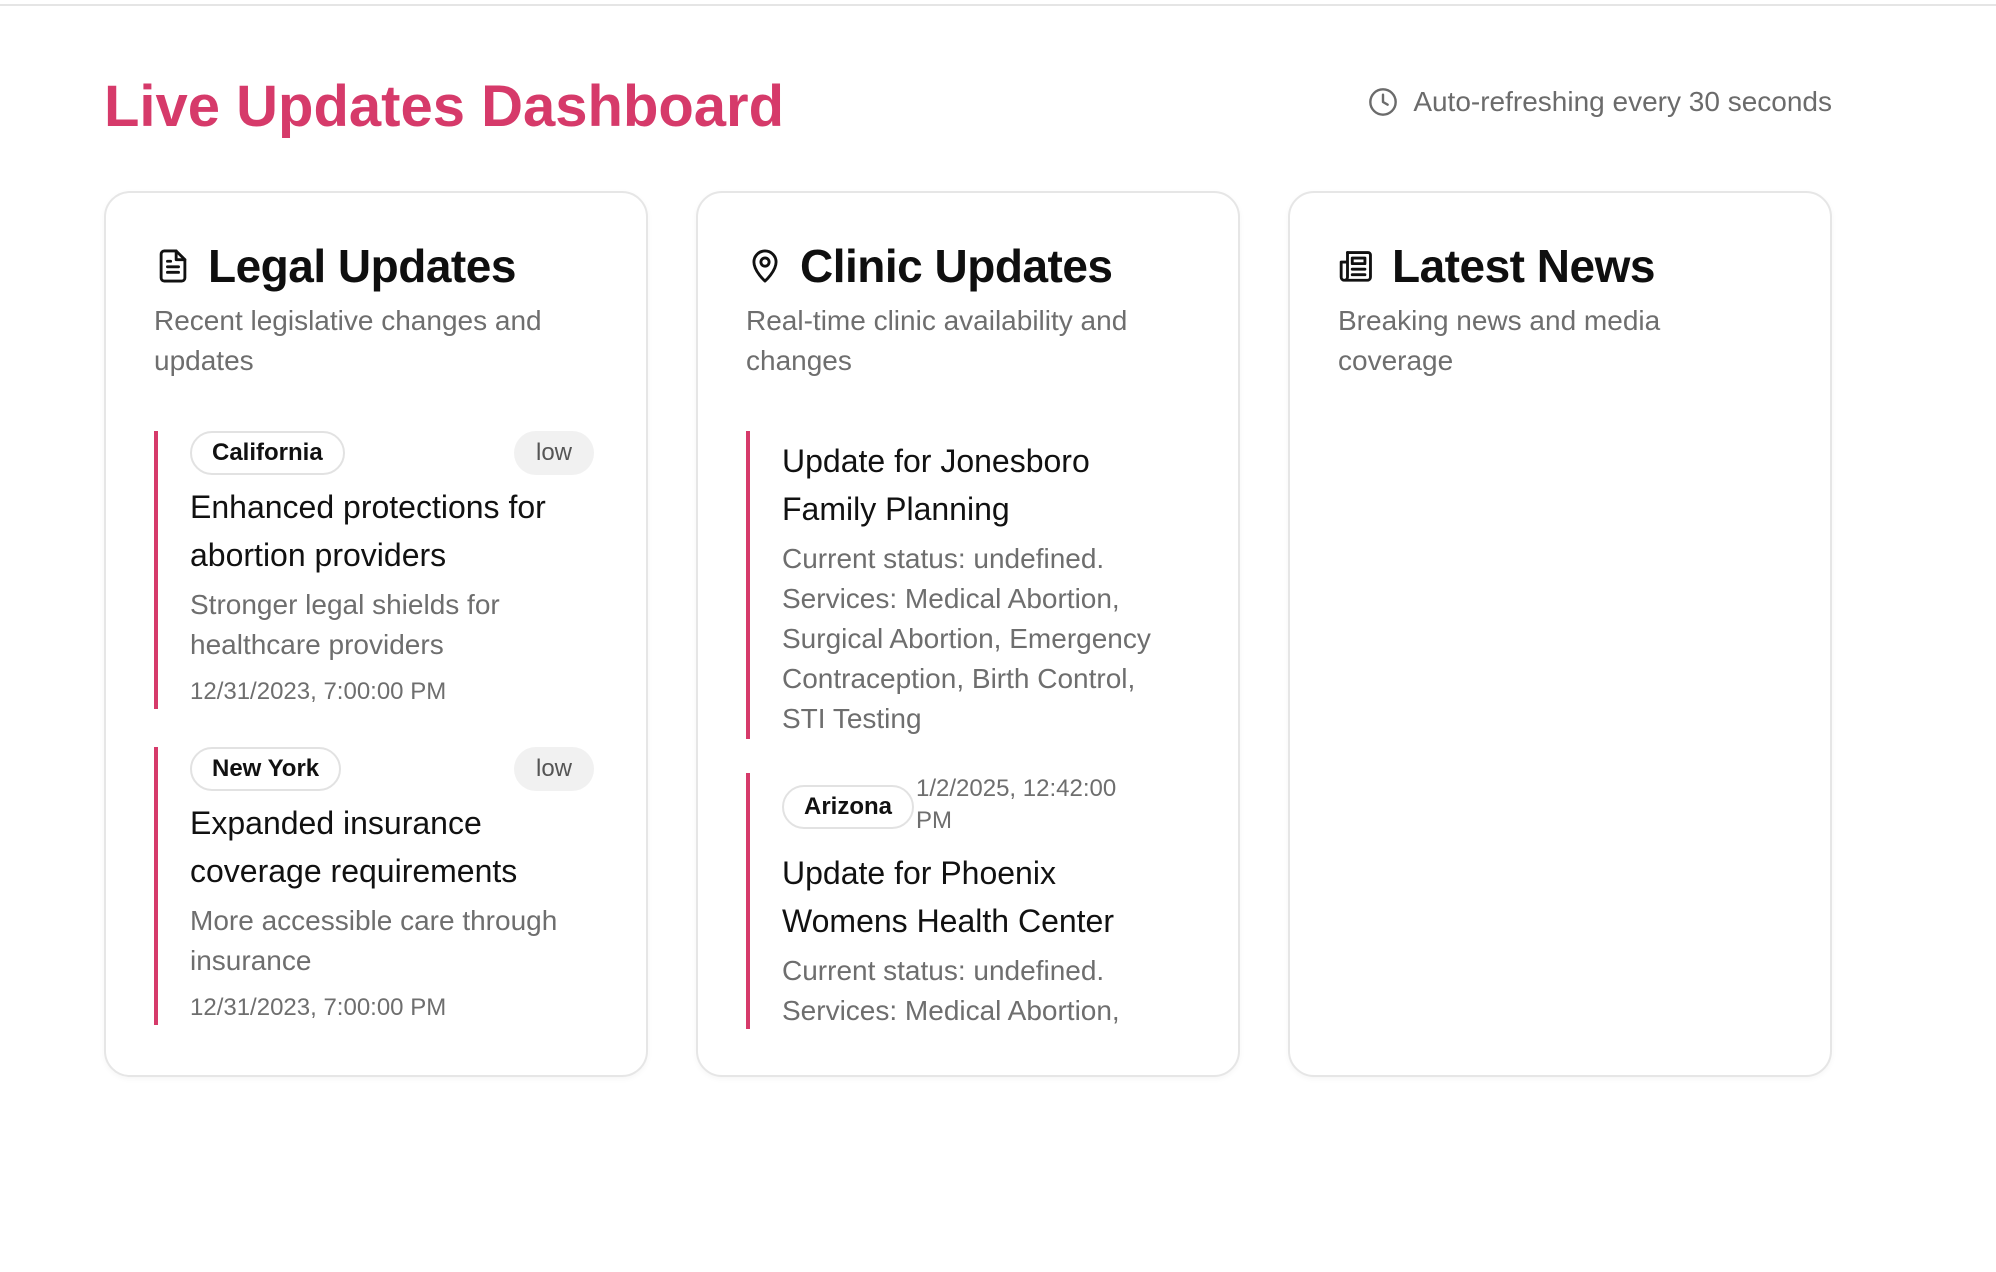 The height and width of the screenshot is (1272, 1996). Describe the element at coordinates (765, 266) in the screenshot. I see `map-pin-icon` at that location.